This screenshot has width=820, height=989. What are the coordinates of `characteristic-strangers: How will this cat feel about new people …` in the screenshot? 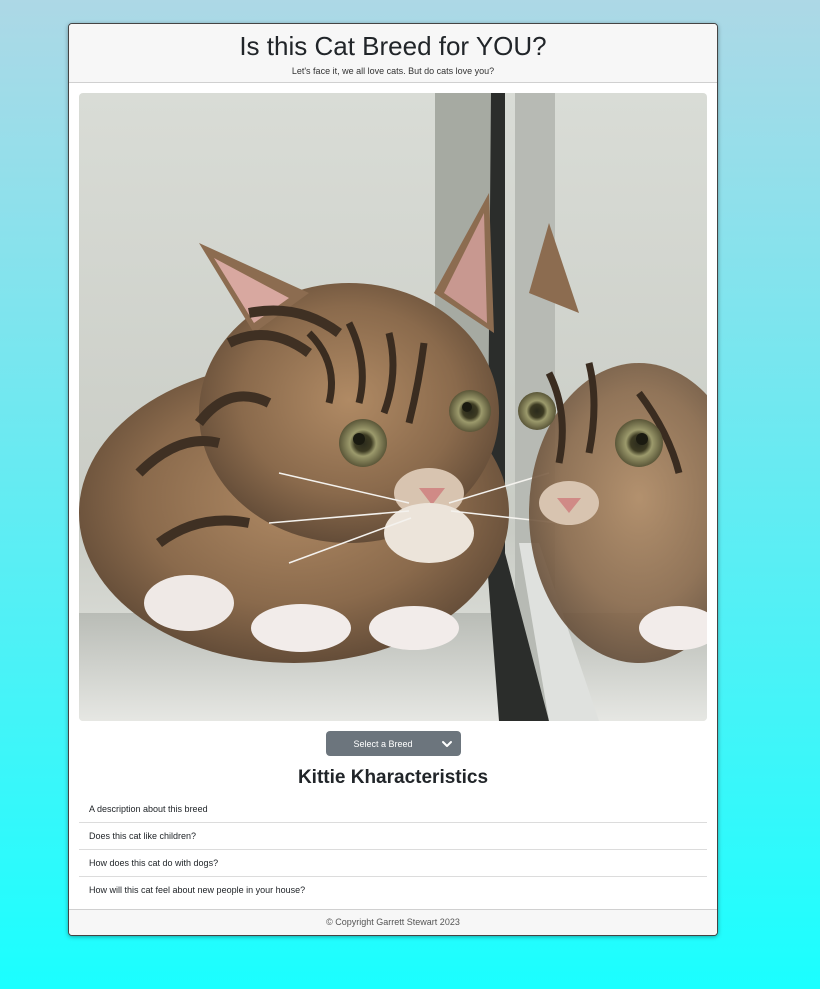 It's located at (197, 890).